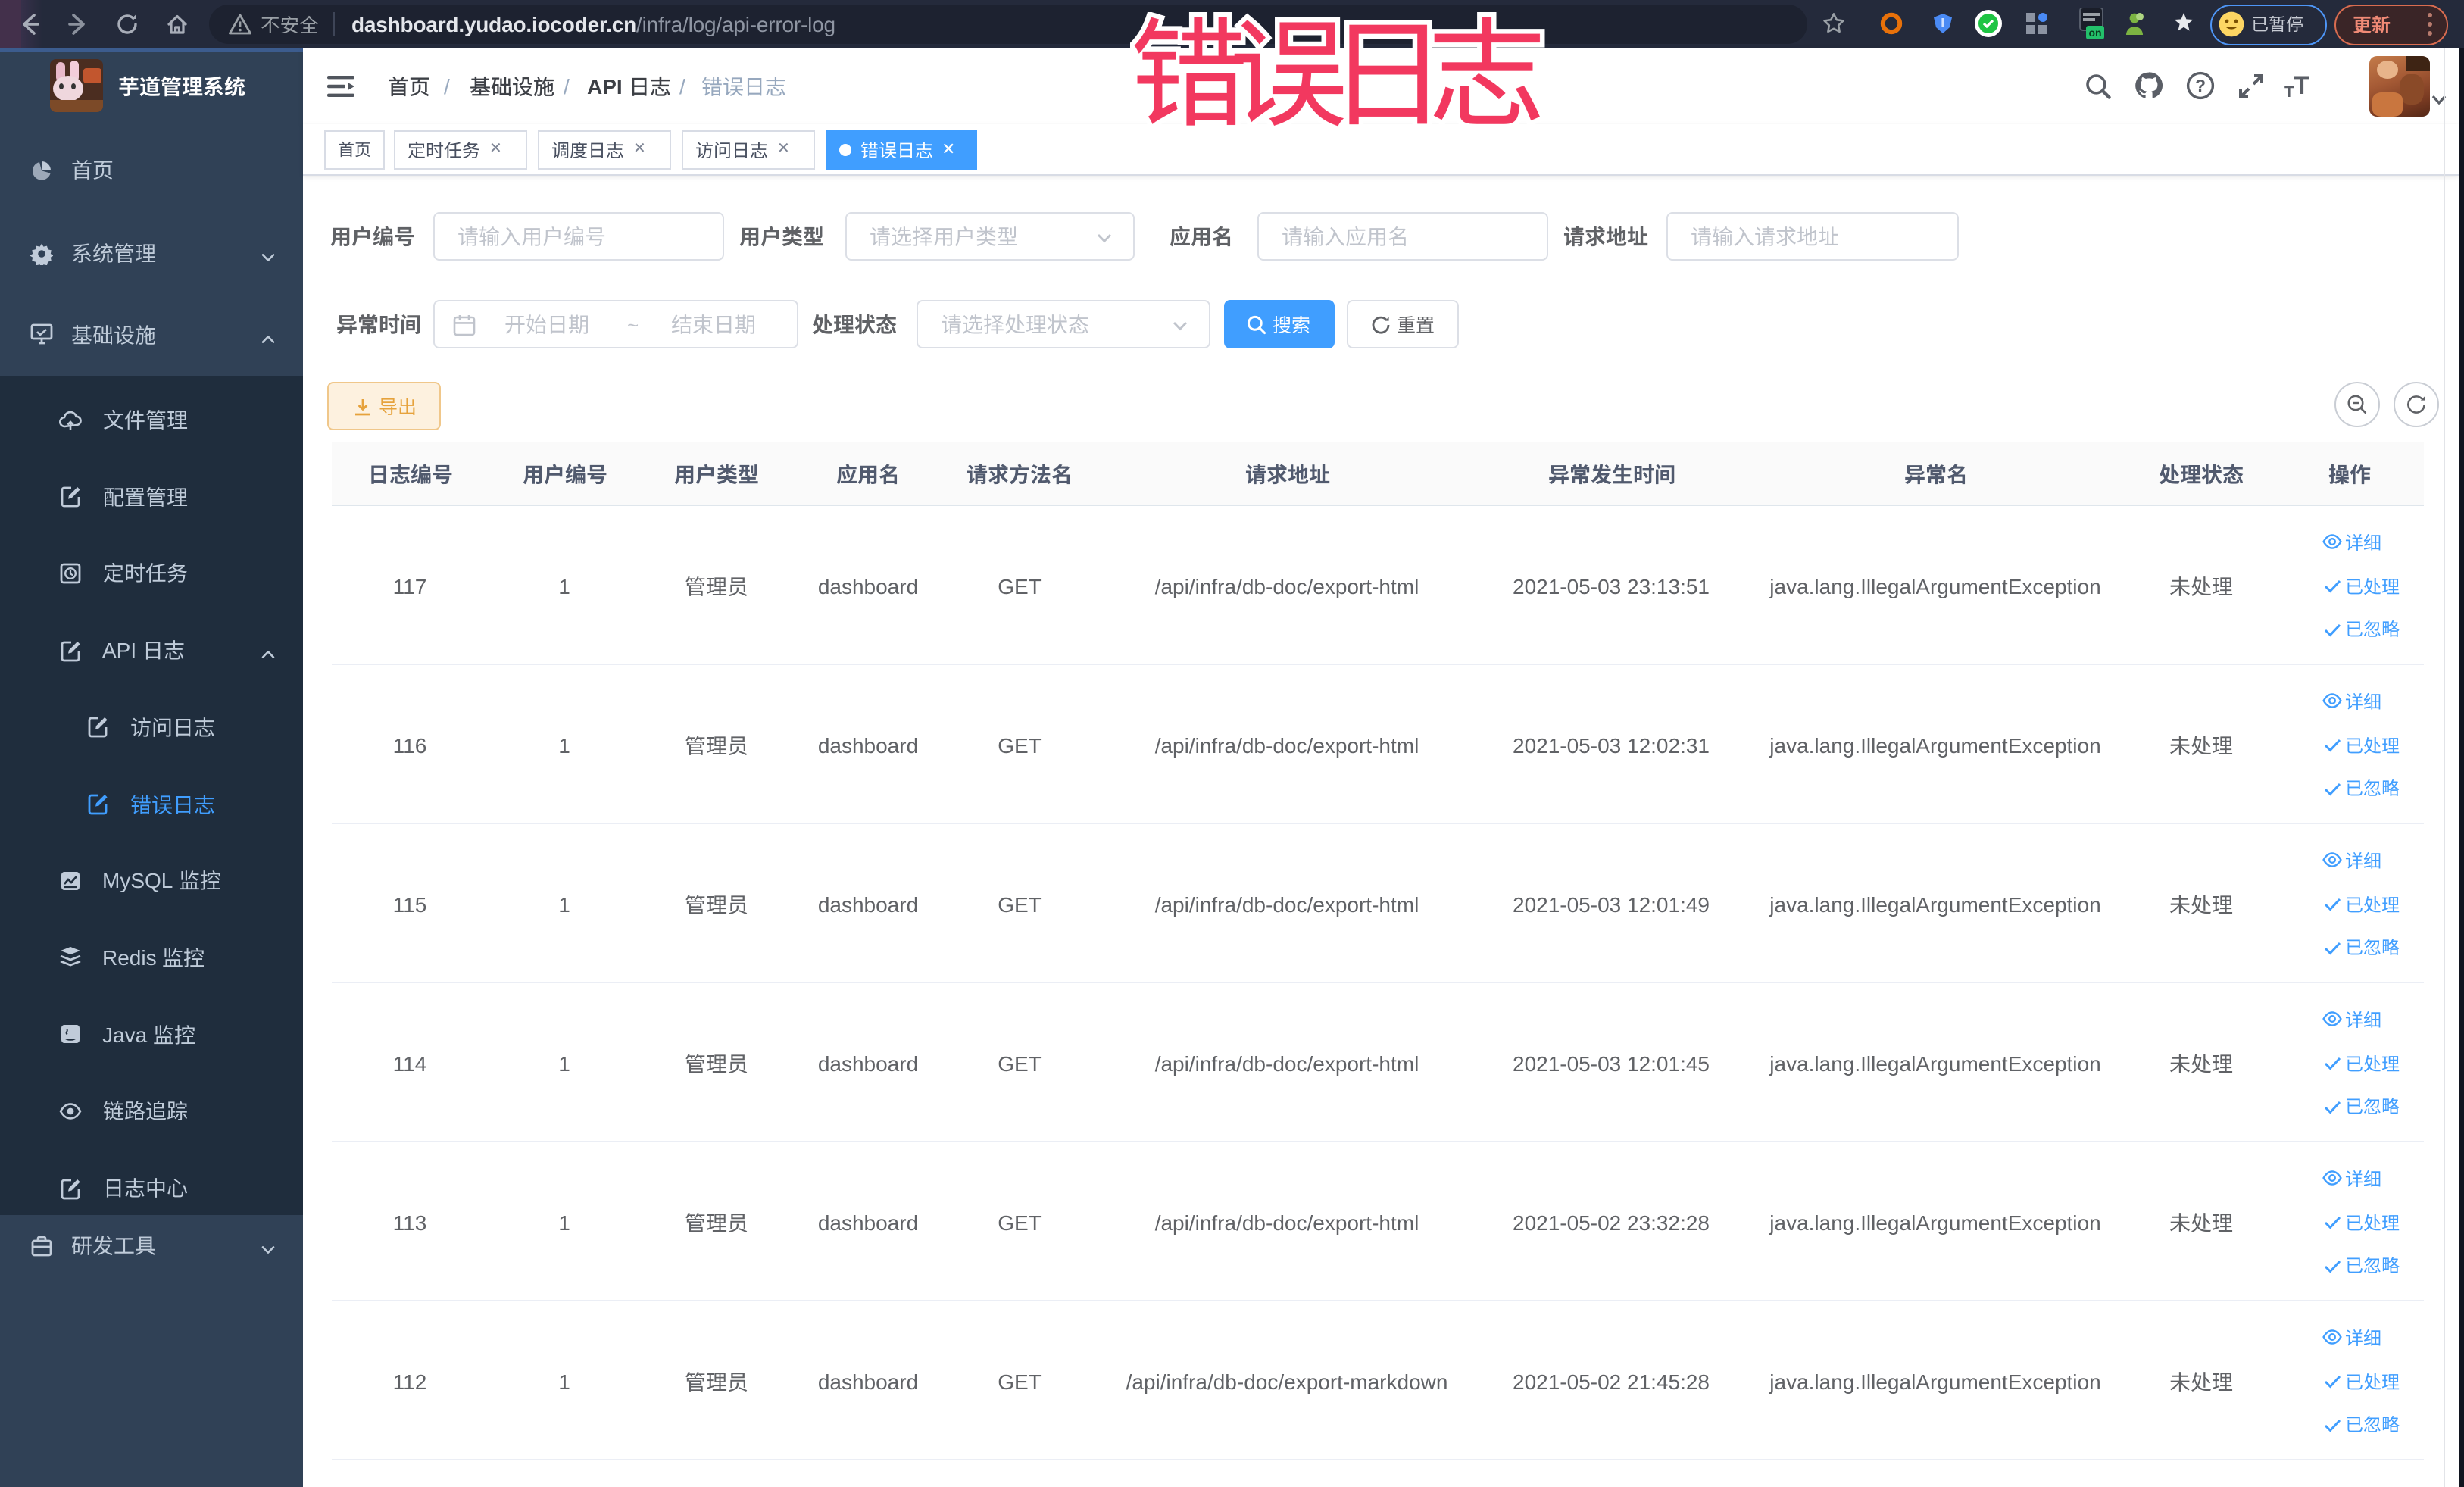 Image resolution: width=2464 pixels, height=1487 pixels. I want to click on svg-text: on, so click(2094, 33).